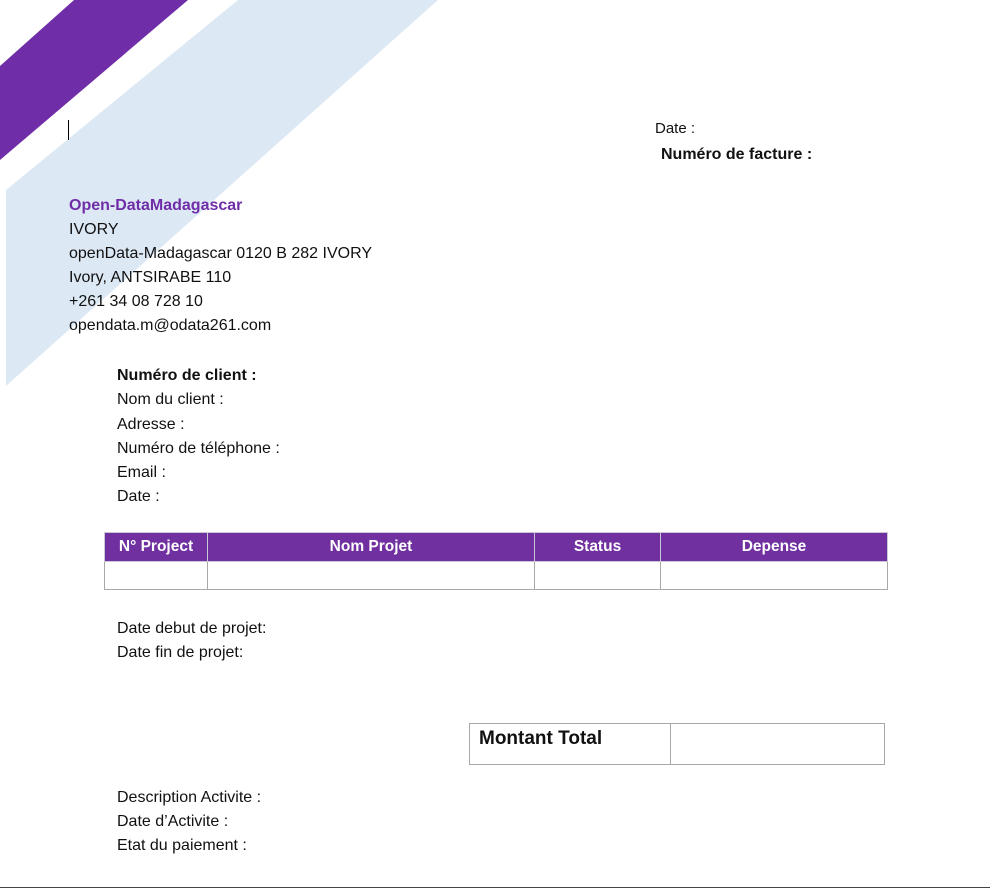 The height and width of the screenshot is (890, 990). Describe the element at coordinates (737, 154) in the screenshot. I see `invoice-number-label: Numéro de facture :` at that location.